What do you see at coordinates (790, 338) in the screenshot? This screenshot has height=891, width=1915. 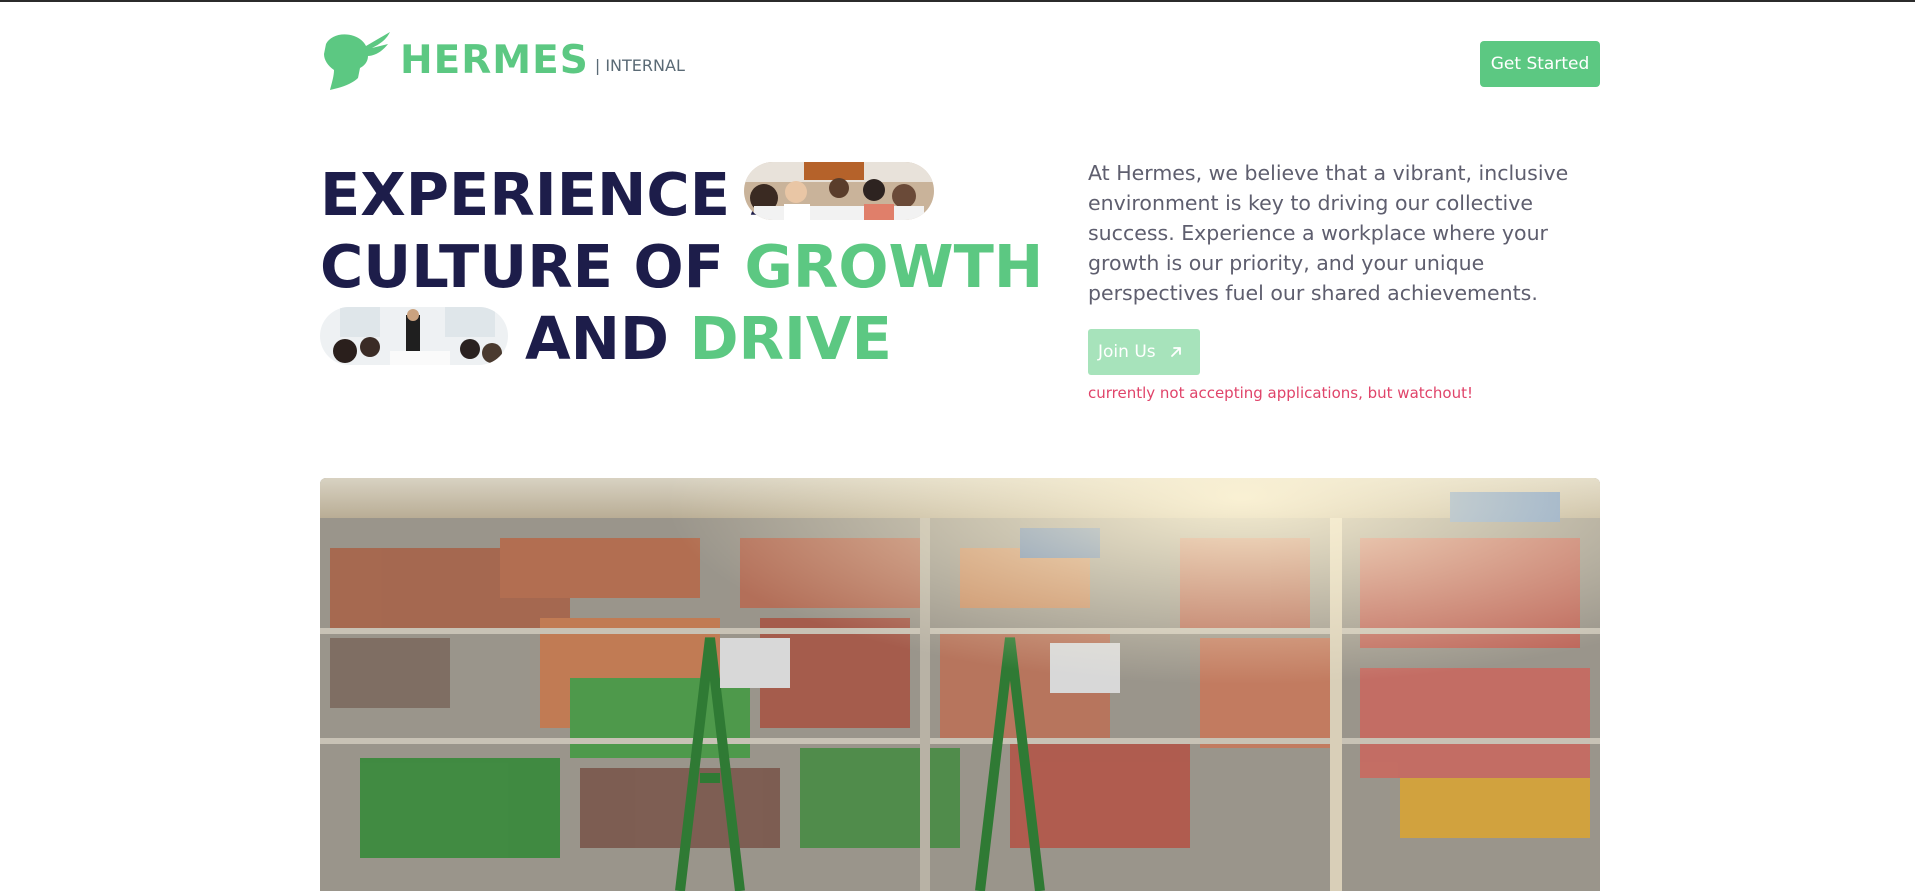 I see `hero-line3-highlight: DRIVE` at bounding box center [790, 338].